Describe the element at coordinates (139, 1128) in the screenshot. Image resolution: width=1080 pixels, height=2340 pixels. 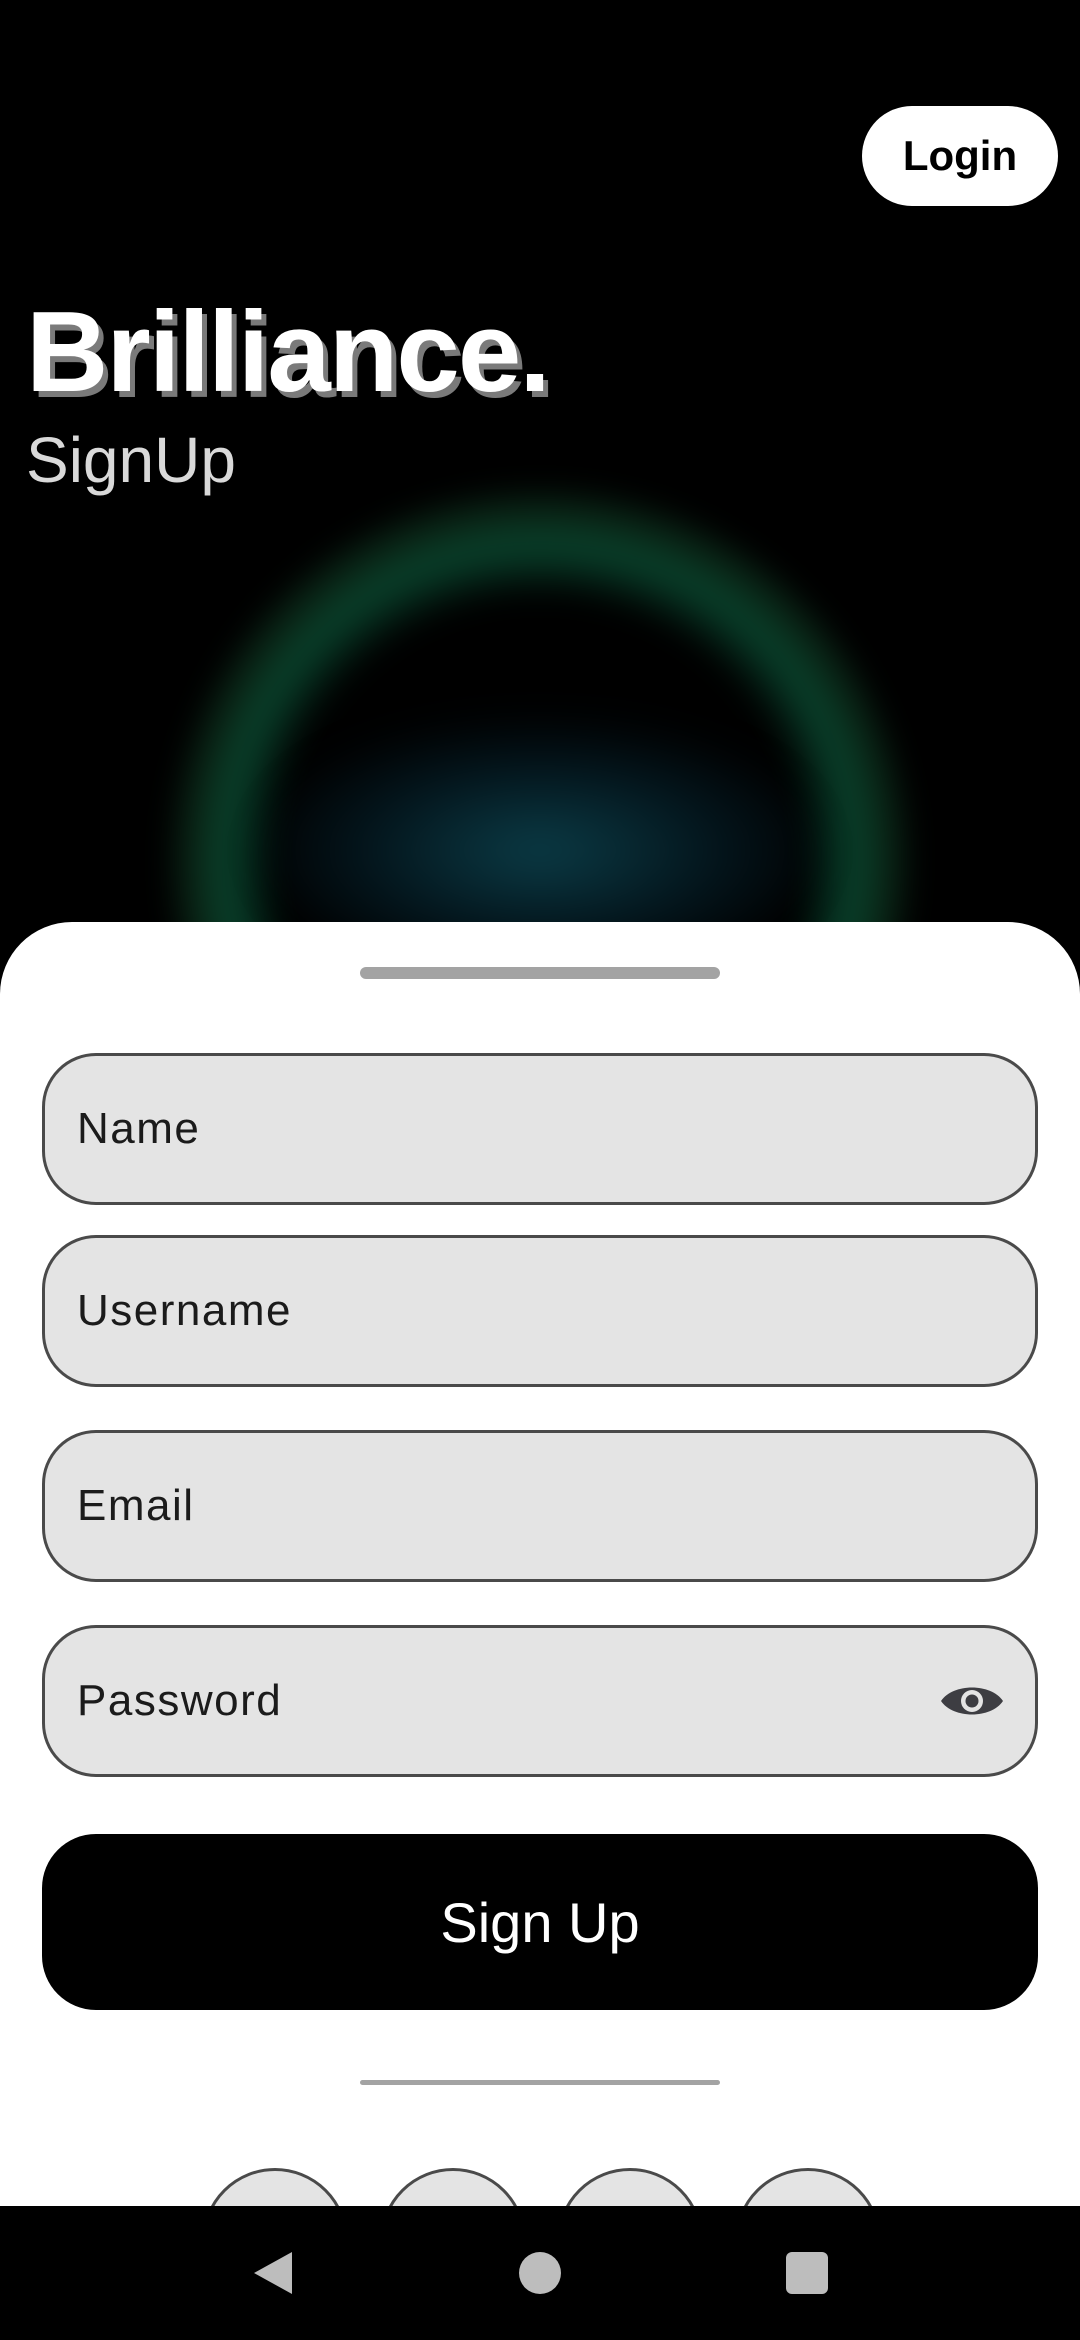
I see `name-placeholder: Name` at that location.